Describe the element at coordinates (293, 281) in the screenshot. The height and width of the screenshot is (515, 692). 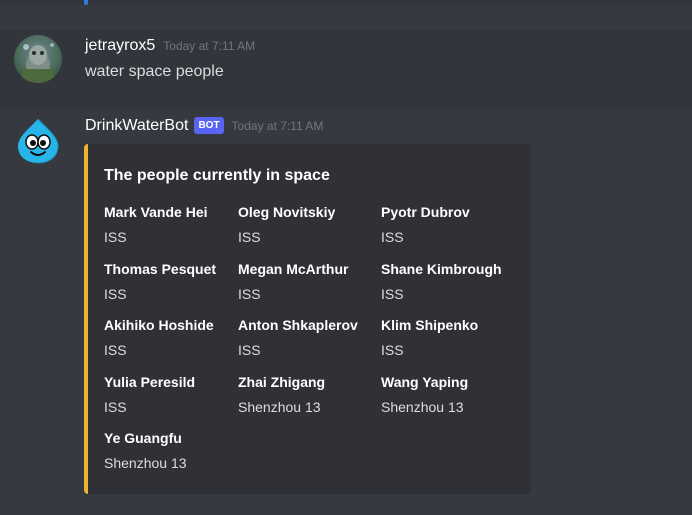
I see `embed-field: Megan McArthur ISS` at that location.